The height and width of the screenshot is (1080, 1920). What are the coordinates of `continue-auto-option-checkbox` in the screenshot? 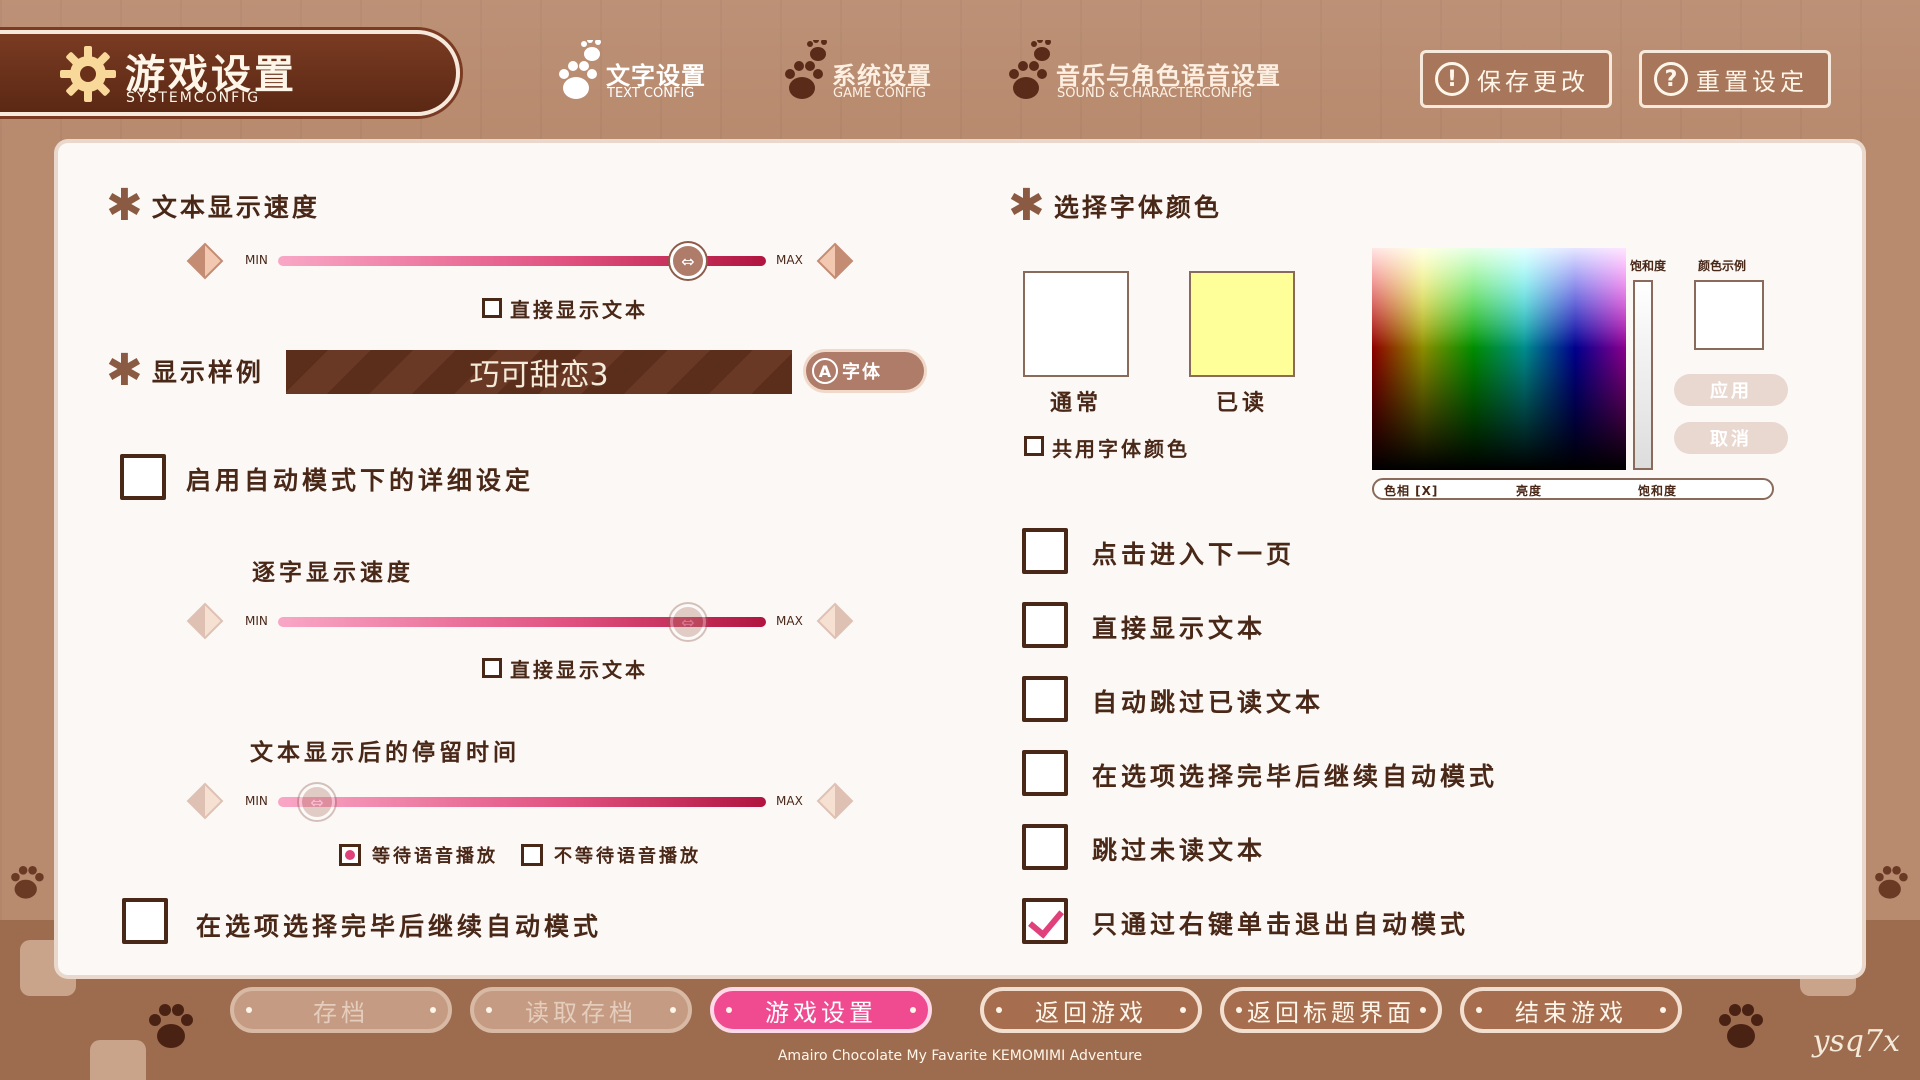 It's located at (1045, 773).